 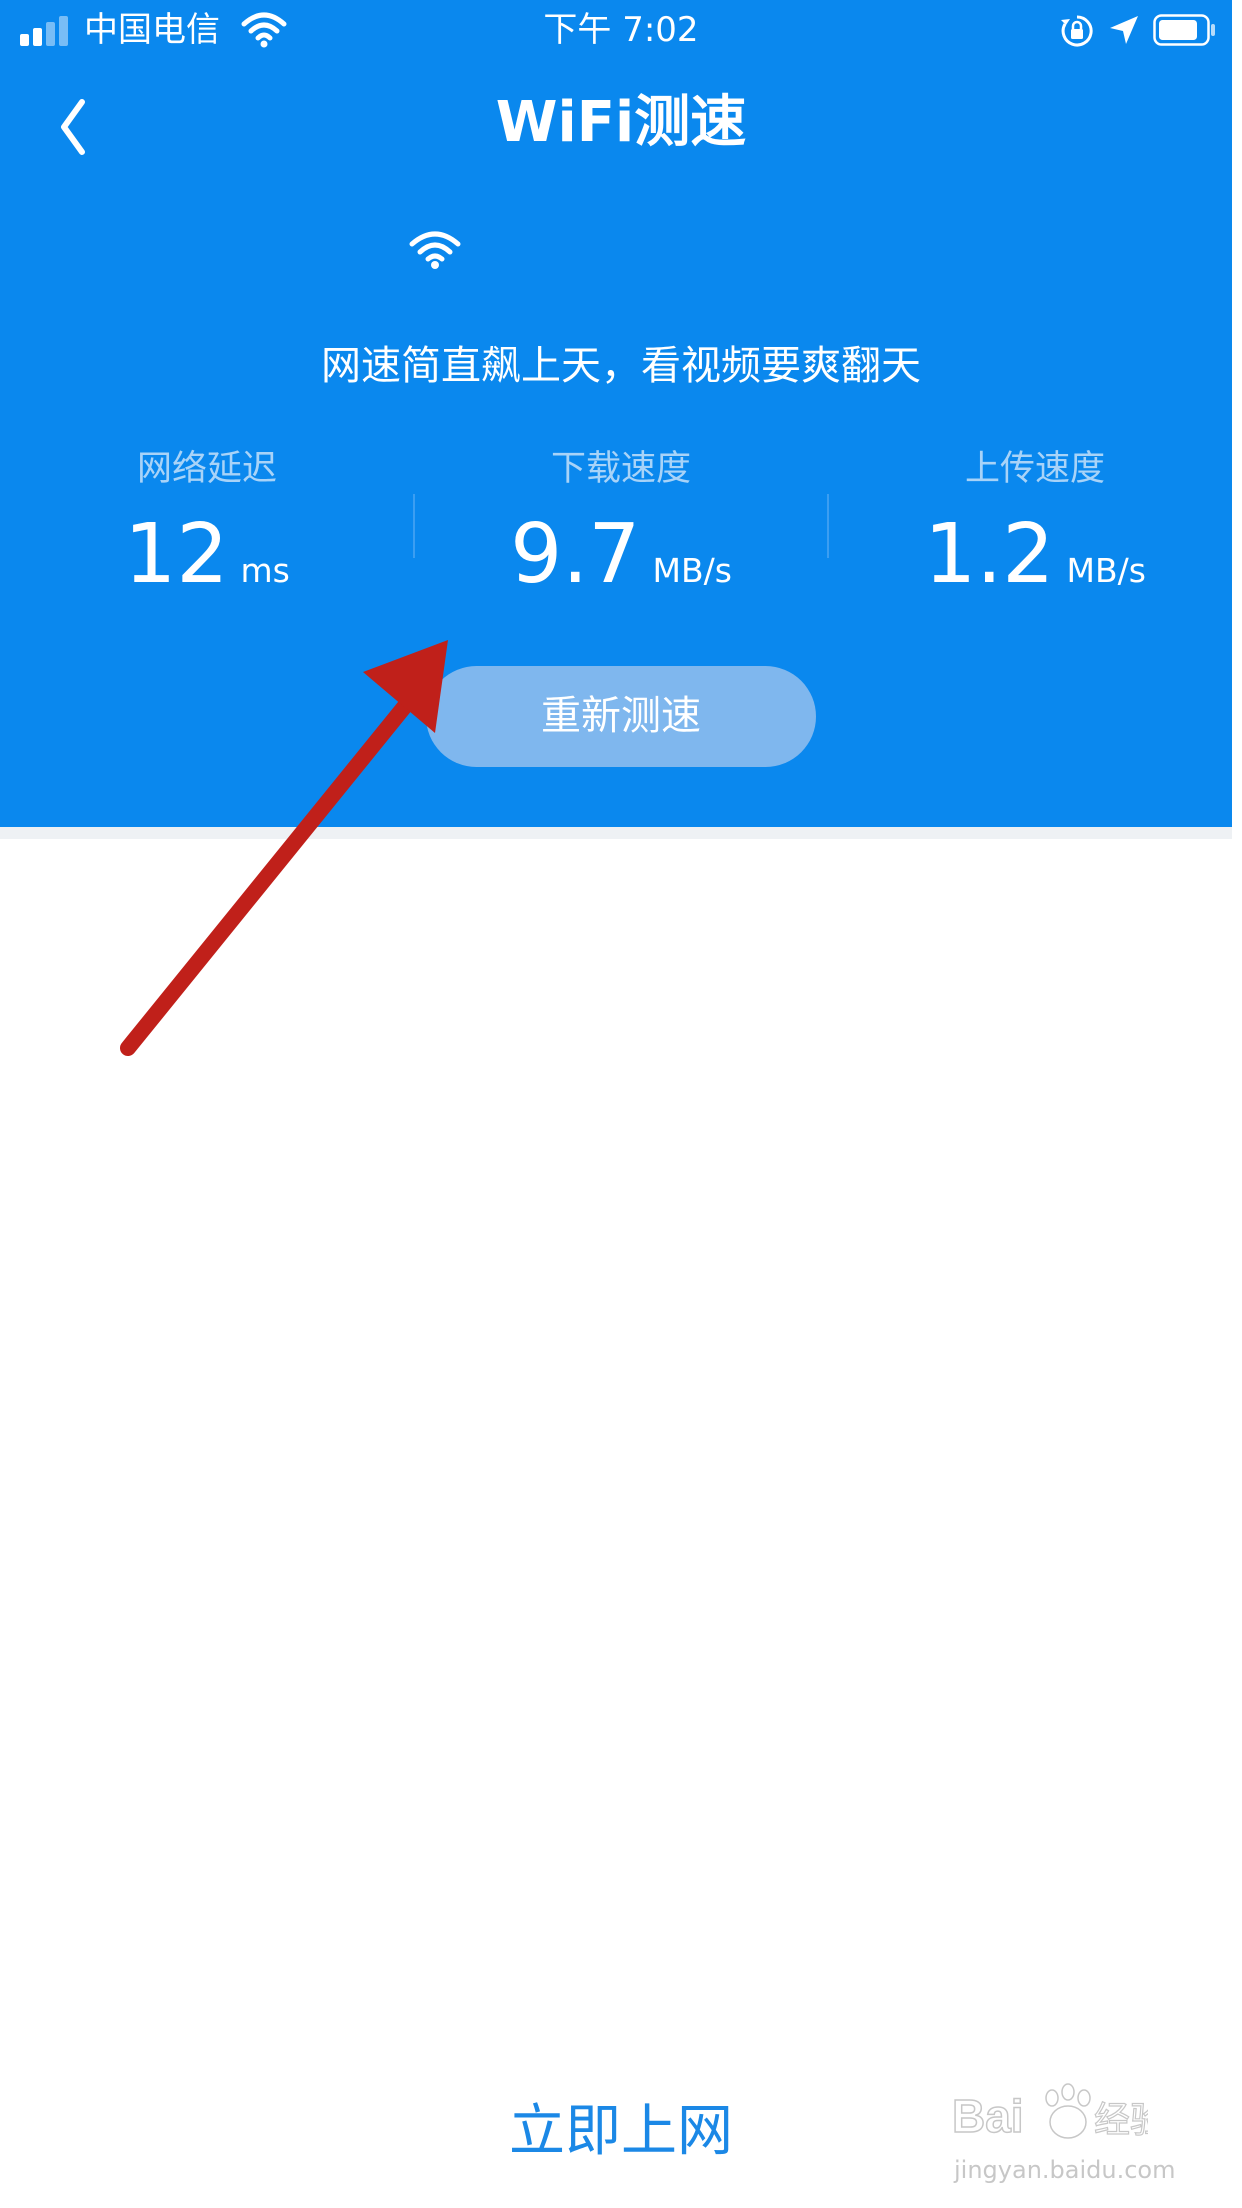 What do you see at coordinates (176, 554) in the screenshot?
I see `stat-value: 12` at bounding box center [176, 554].